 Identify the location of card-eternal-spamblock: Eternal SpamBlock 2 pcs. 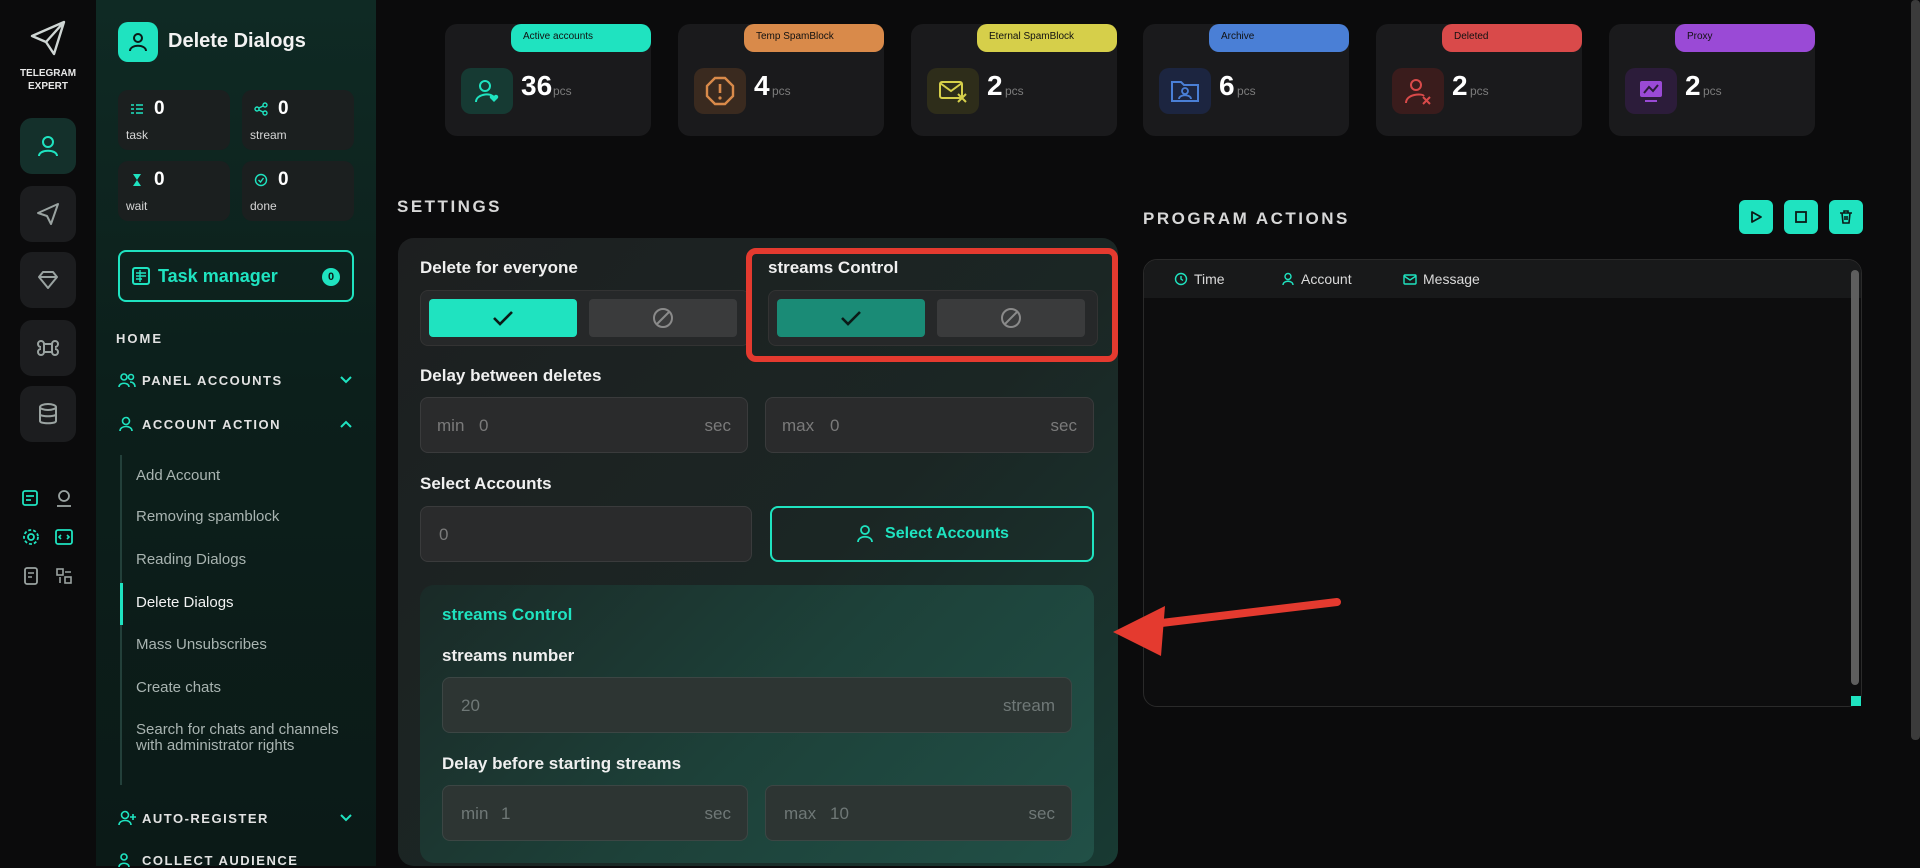
(1014, 80).